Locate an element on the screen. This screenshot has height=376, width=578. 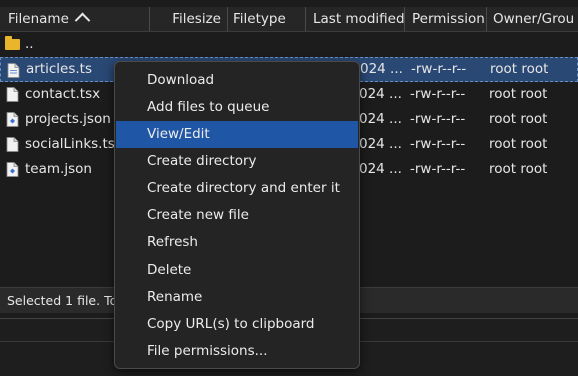
column-header-last-modified: Last modified is located at coordinates (356, 19).